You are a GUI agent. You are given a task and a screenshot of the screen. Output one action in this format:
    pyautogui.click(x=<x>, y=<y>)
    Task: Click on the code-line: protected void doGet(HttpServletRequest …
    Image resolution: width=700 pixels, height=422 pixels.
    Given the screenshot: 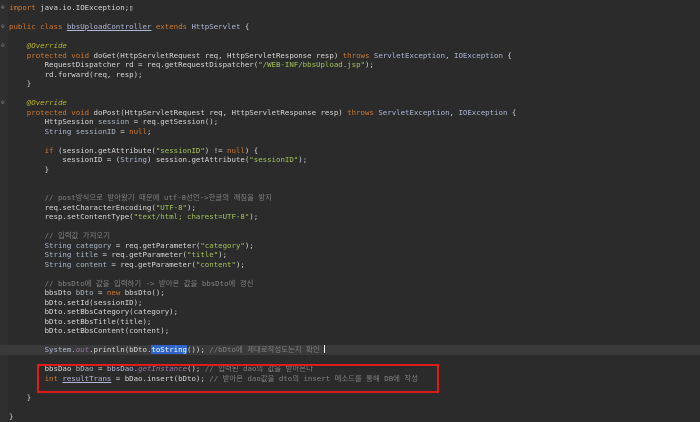 What is the action you would take?
    pyautogui.click(x=350, y=56)
    